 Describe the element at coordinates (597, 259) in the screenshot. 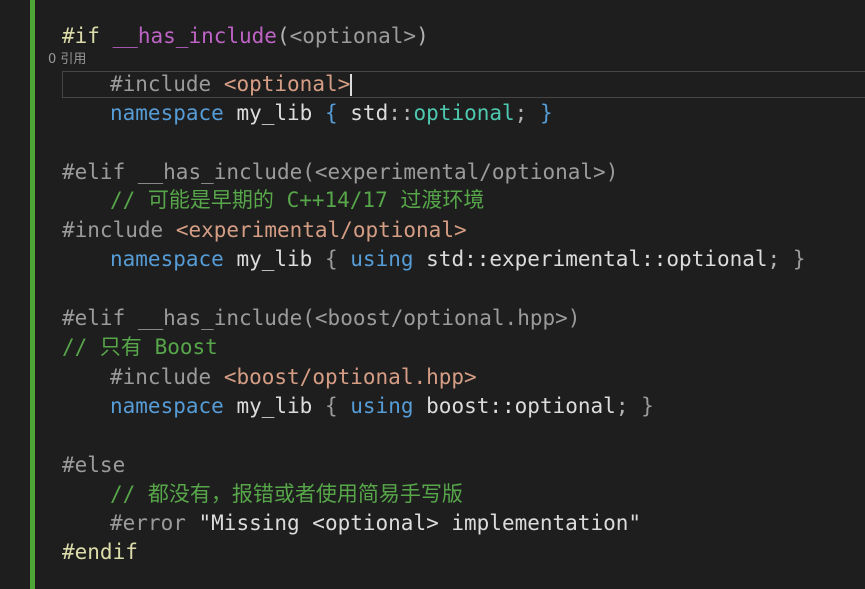

I see `qualified-name: std::experimental::optional` at that location.